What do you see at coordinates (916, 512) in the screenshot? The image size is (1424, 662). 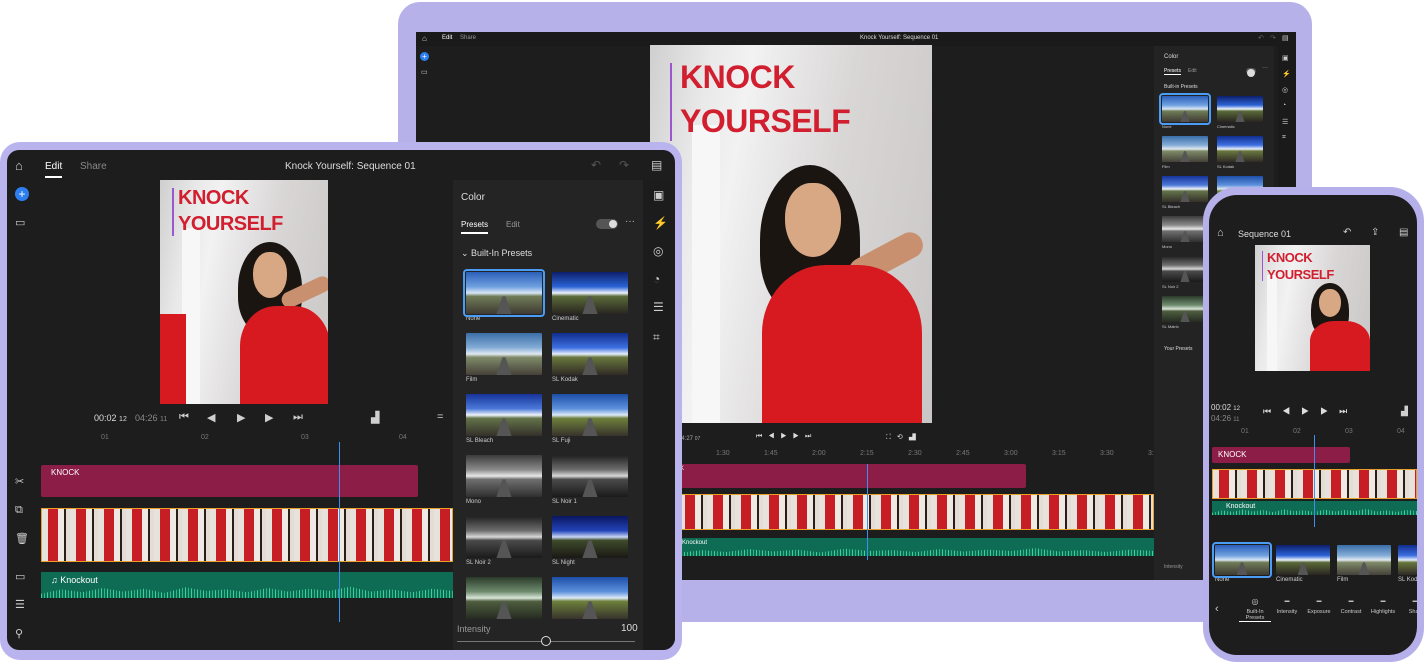 I see `laptop-video-clip` at bounding box center [916, 512].